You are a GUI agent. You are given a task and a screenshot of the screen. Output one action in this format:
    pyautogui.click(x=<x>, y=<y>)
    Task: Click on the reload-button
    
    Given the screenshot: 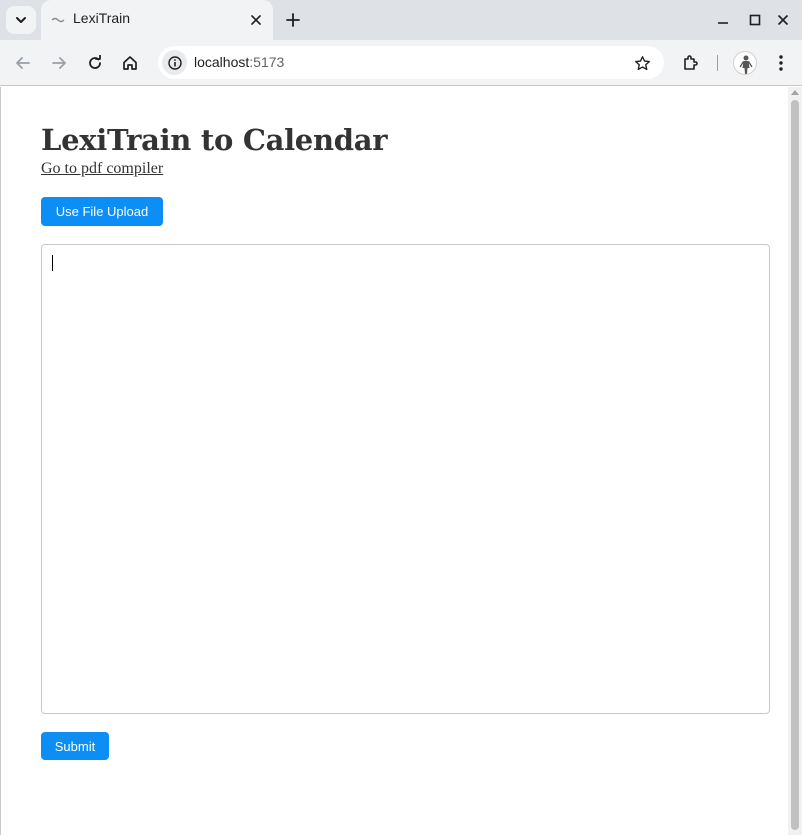 What is the action you would take?
    pyautogui.click(x=95, y=63)
    